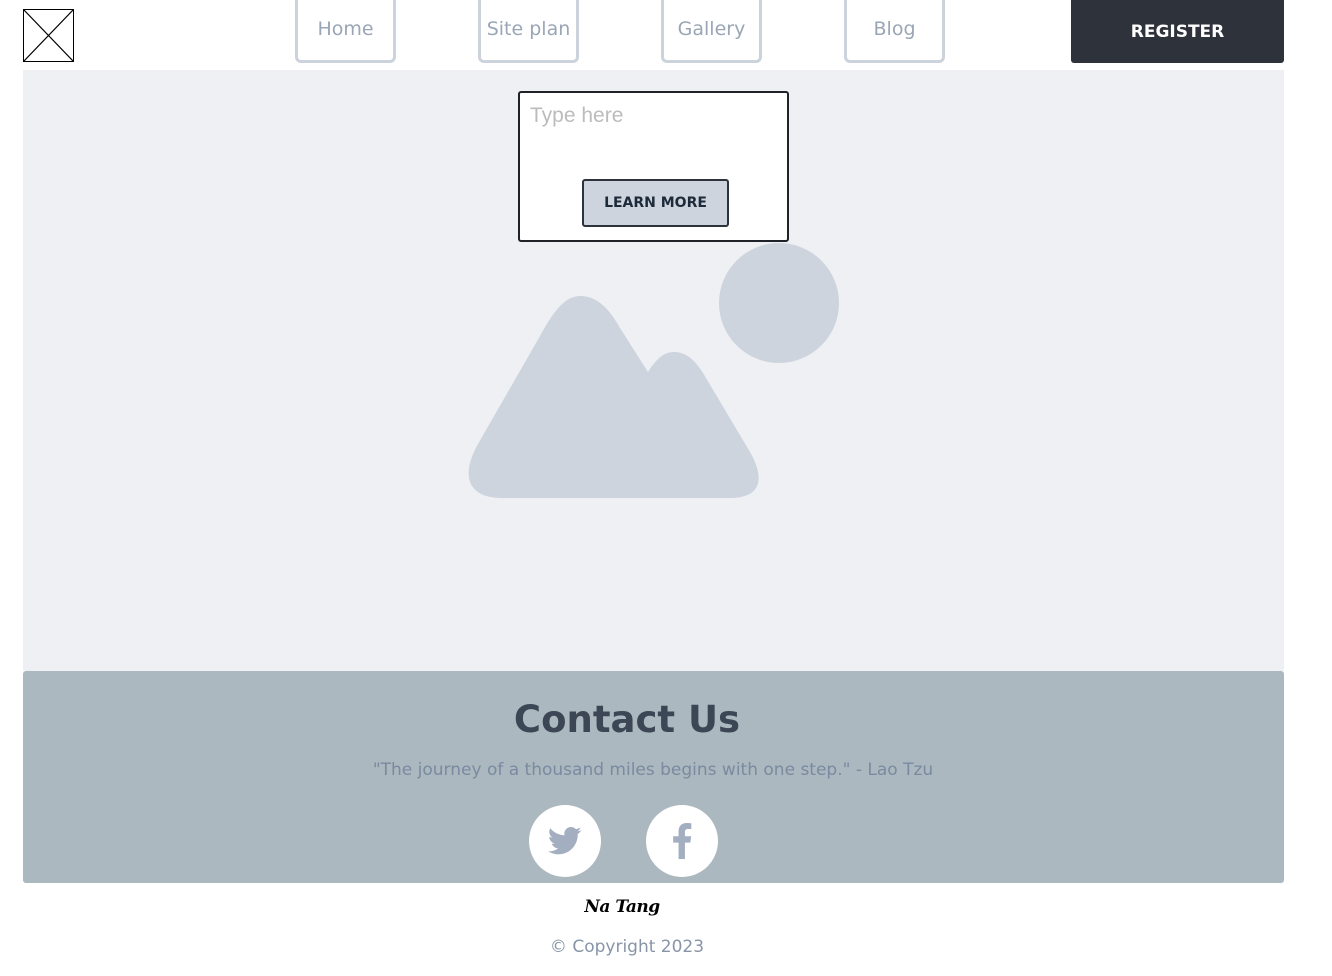 This screenshot has height=976, width=1332. Describe the element at coordinates (655, 375) in the screenshot. I see `mountain-sun-placeholder-icon` at that location.